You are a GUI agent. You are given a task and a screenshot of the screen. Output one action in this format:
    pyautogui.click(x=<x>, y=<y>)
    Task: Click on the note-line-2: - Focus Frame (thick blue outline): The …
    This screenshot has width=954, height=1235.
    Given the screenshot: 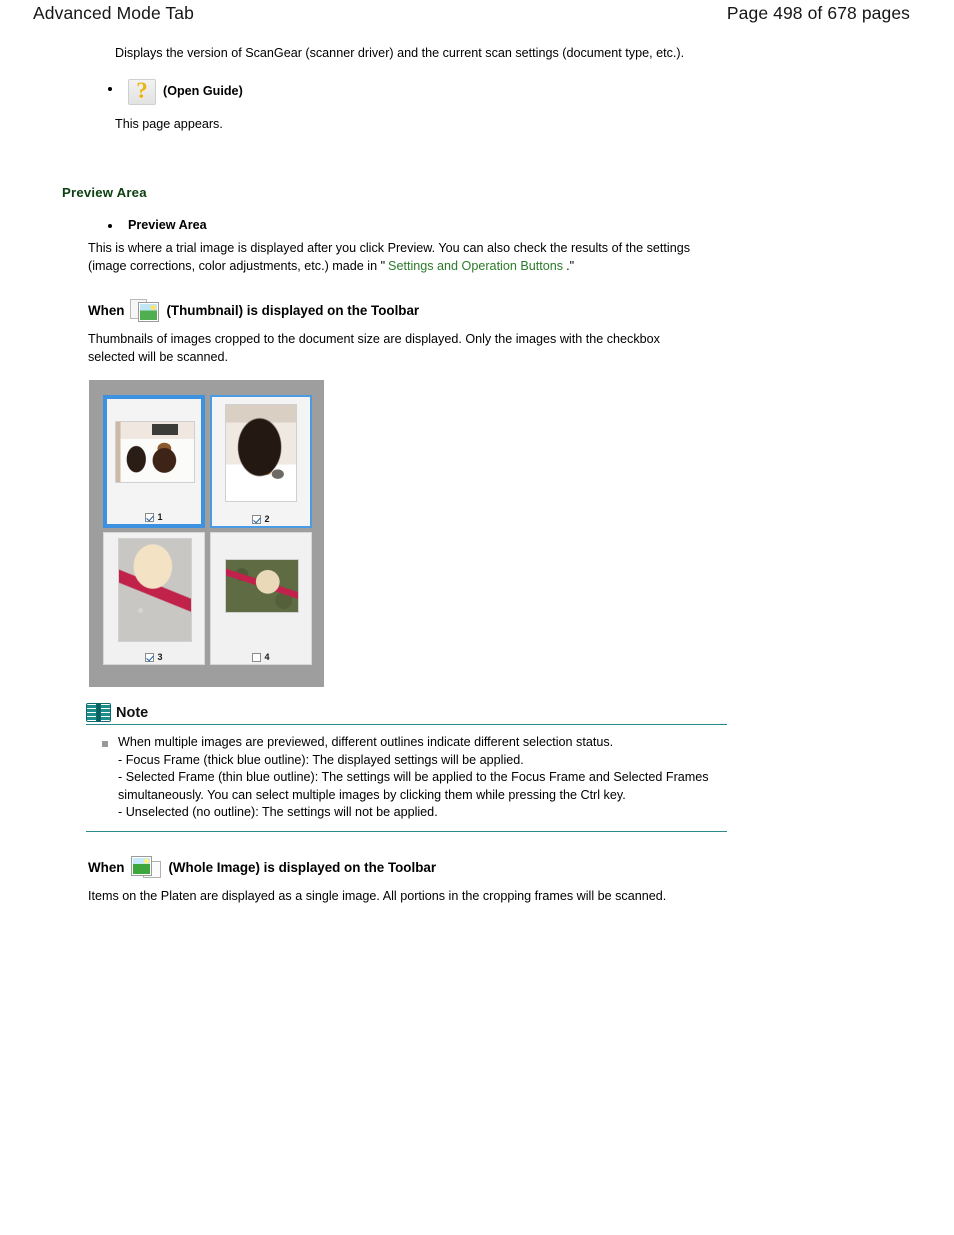 What is the action you would take?
    pyautogui.click(x=321, y=759)
    